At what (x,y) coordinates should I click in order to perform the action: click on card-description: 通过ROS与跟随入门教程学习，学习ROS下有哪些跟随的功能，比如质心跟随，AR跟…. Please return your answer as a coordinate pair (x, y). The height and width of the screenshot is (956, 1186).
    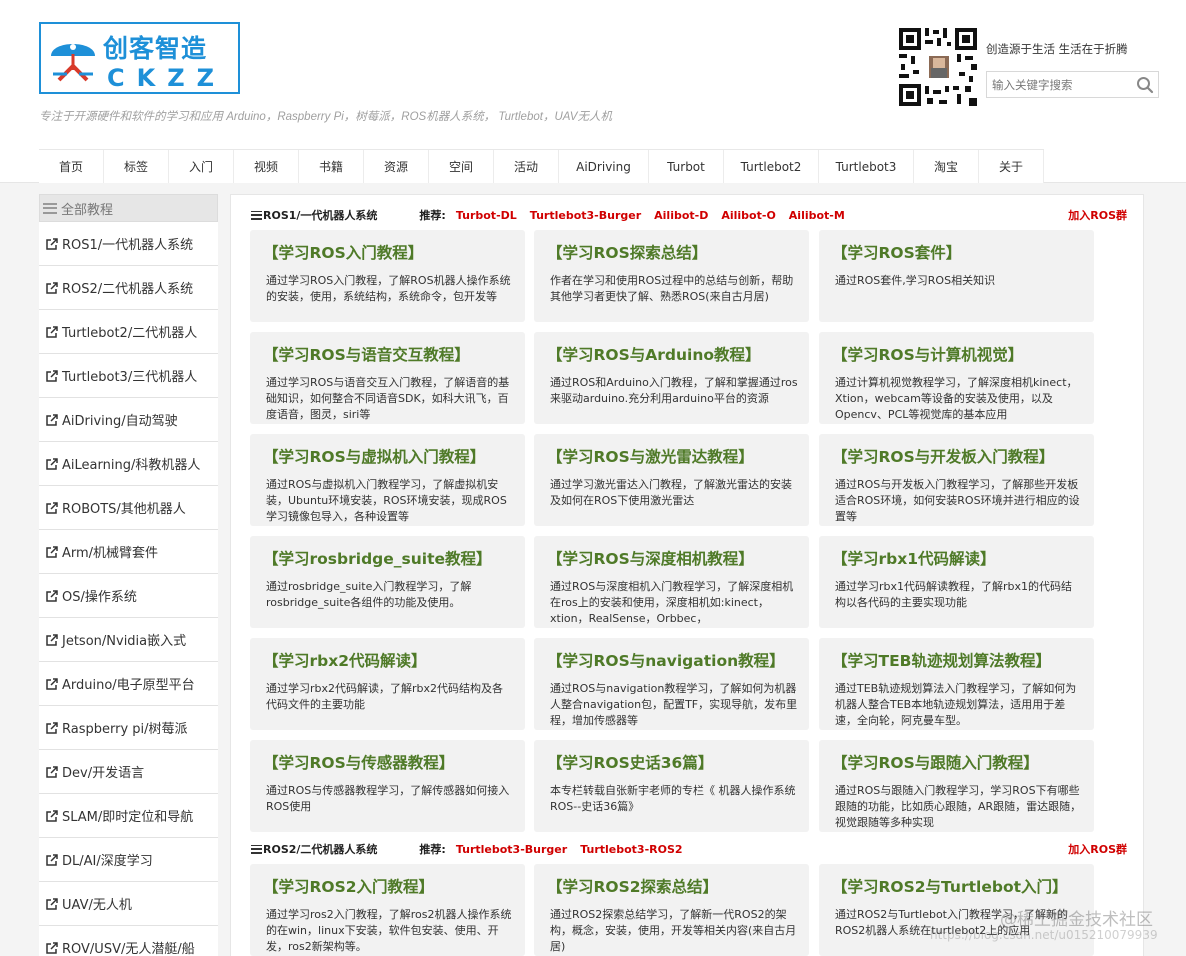
    Looking at the image, I should click on (958, 806).